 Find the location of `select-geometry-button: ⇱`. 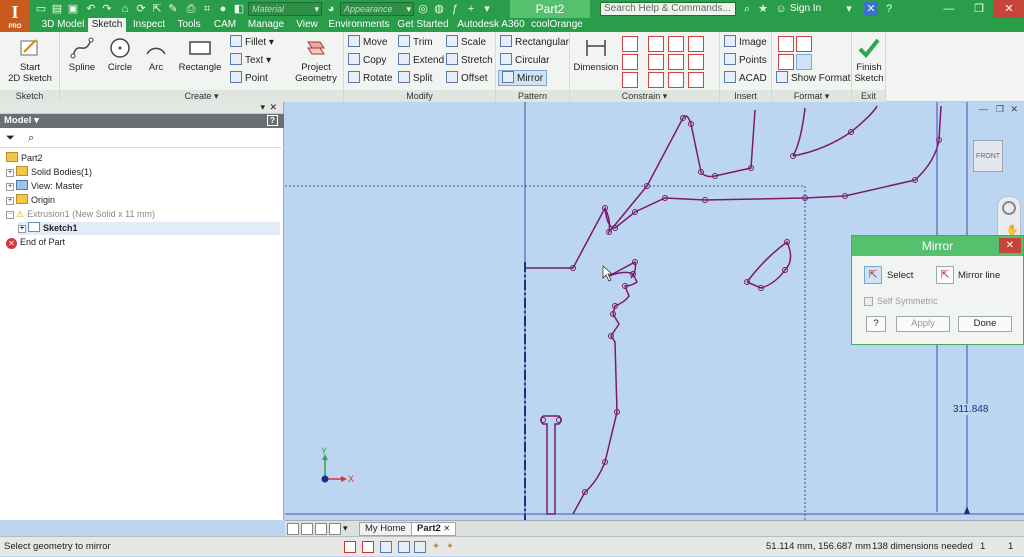

select-geometry-button: ⇱ is located at coordinates (873, 275).